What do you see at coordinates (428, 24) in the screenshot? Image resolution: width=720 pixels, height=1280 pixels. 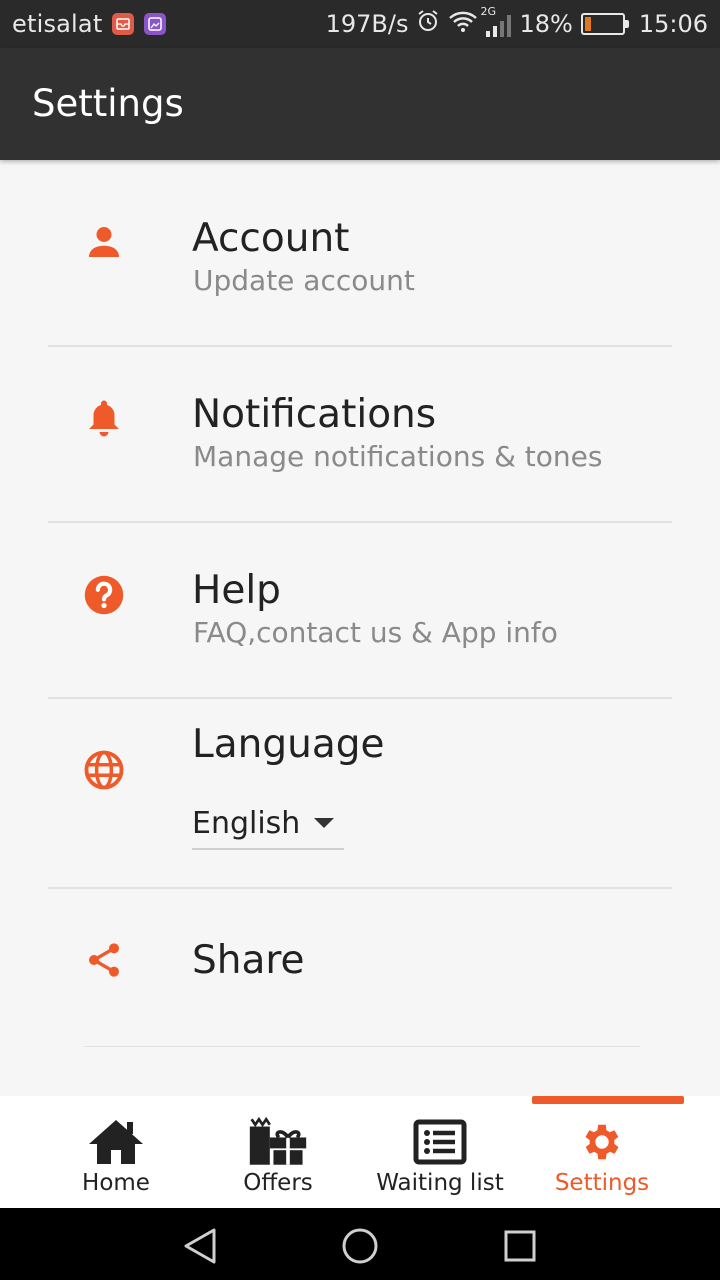 I see `alarm-icon` at bounding box center [428, 24].